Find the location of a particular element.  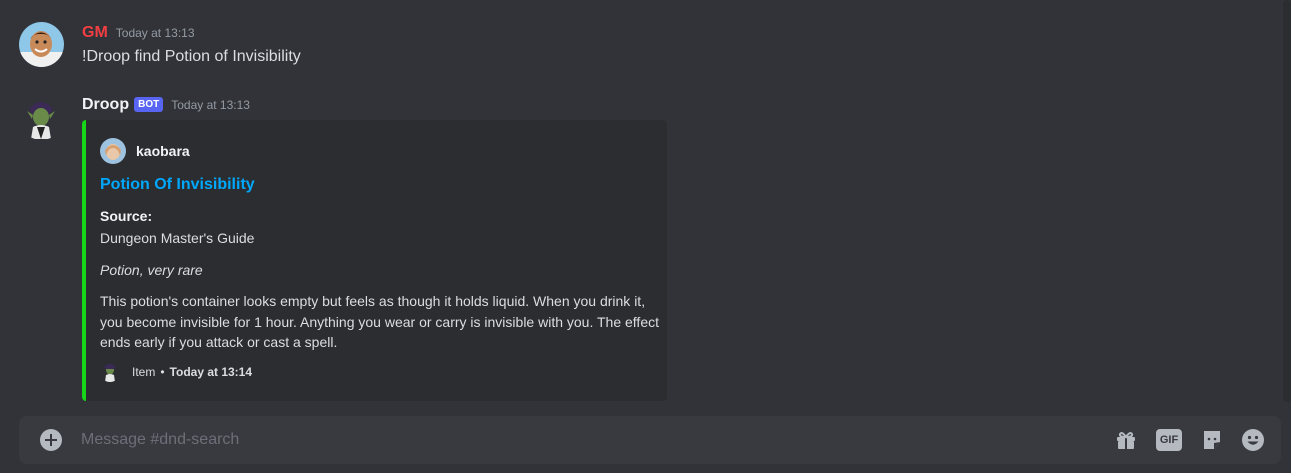

author-avatar is located at coordinates (113, 151).